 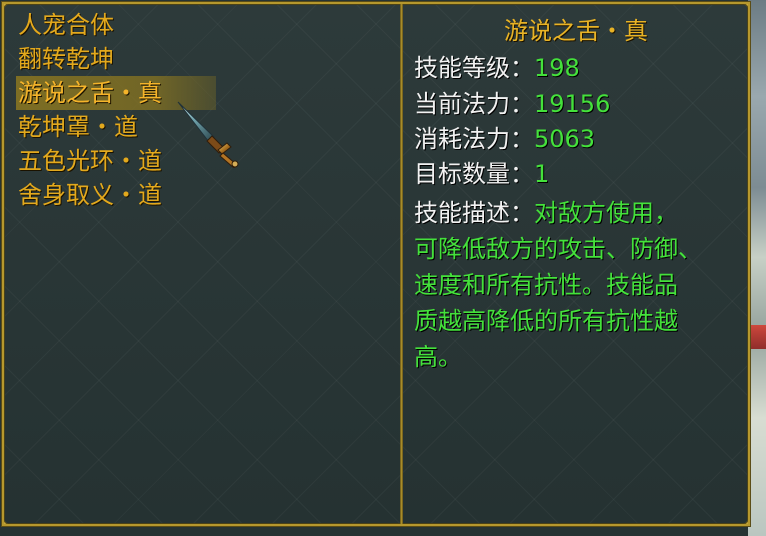 I want to click on target-count-value: 1, so click(x=542, y=174).